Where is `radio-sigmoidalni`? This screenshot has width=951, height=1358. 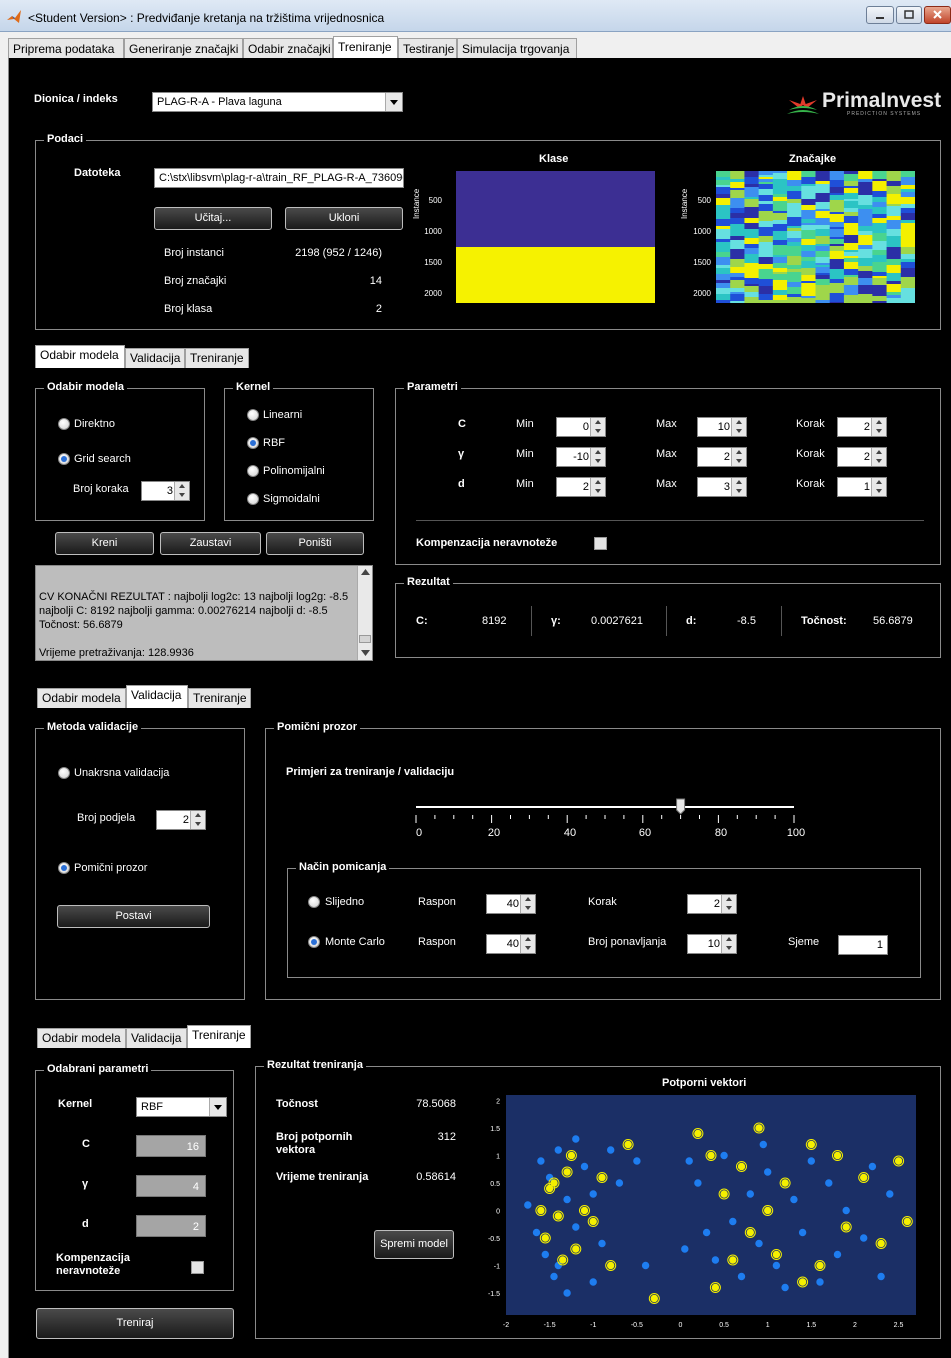
radio-sigmoidalni is located at coordinates (253, 499).